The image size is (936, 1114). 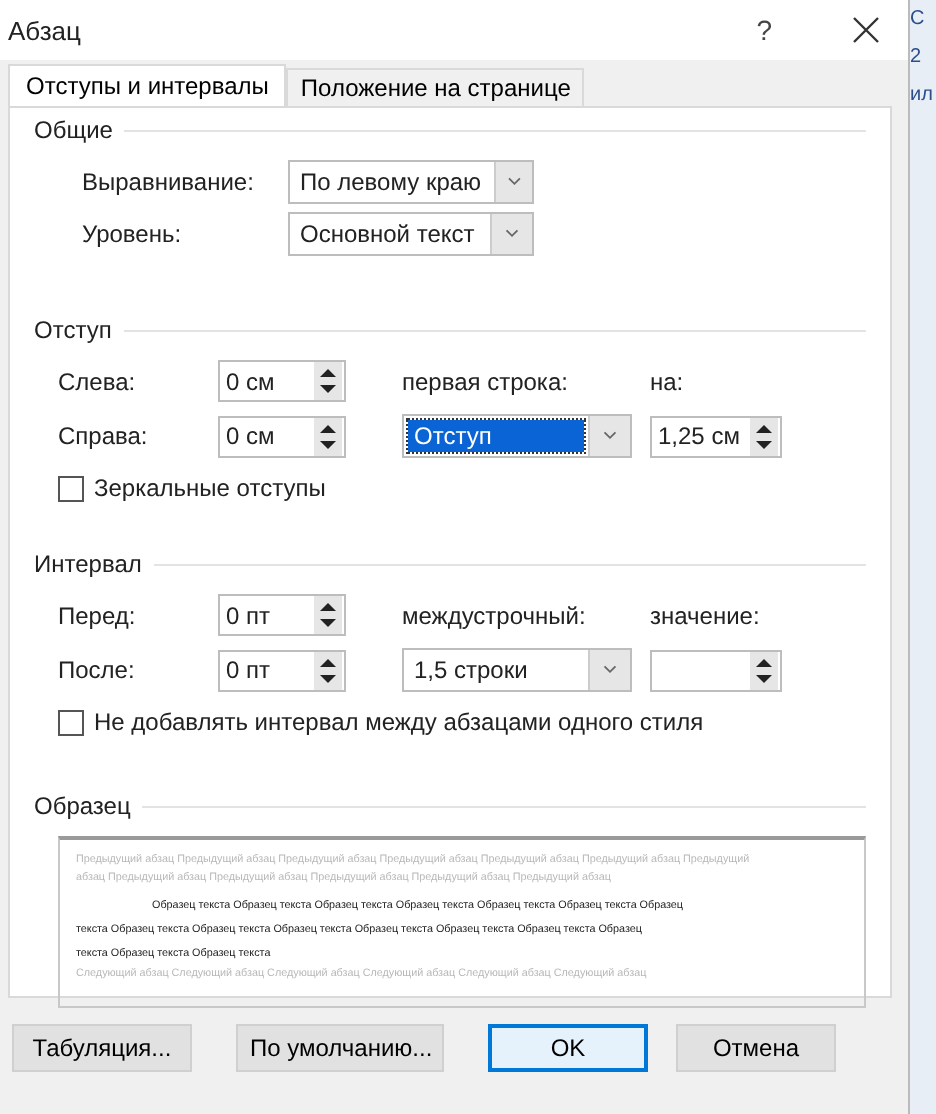 I want to click on dropdown-value: Отступ, so click(x=496, y=436).